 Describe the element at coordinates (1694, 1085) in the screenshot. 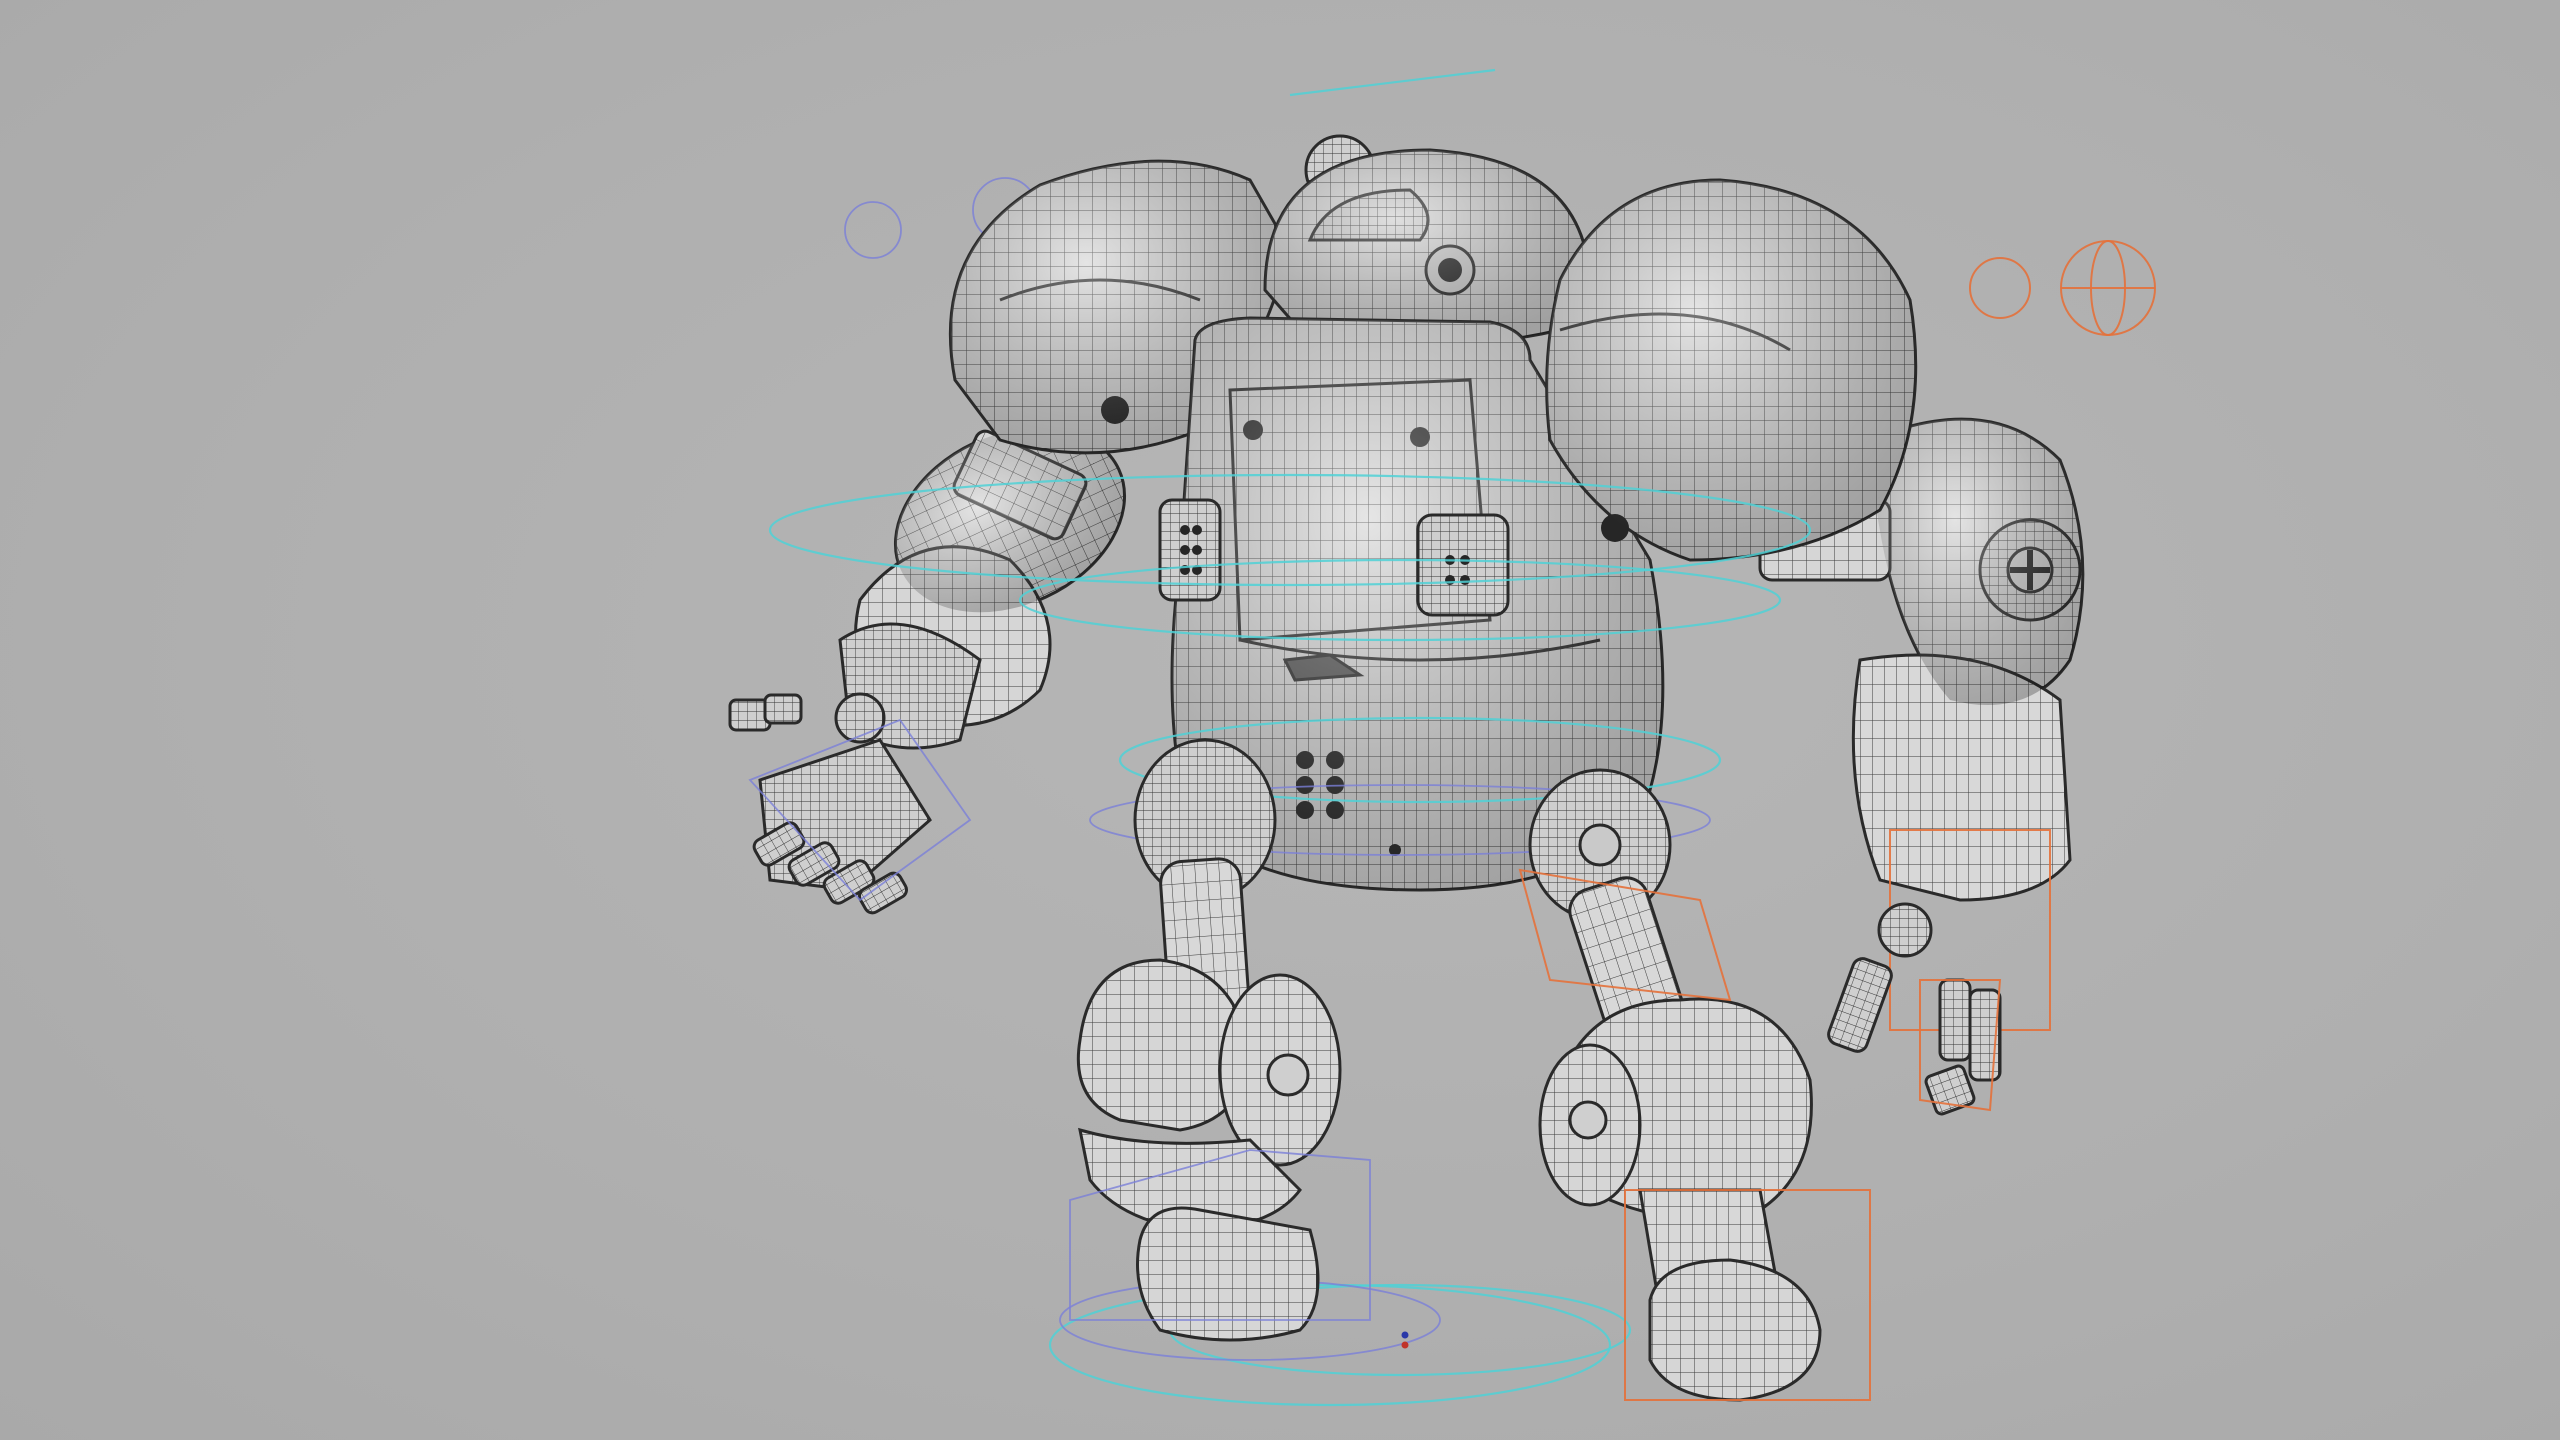

I see `right-leg` at that location.